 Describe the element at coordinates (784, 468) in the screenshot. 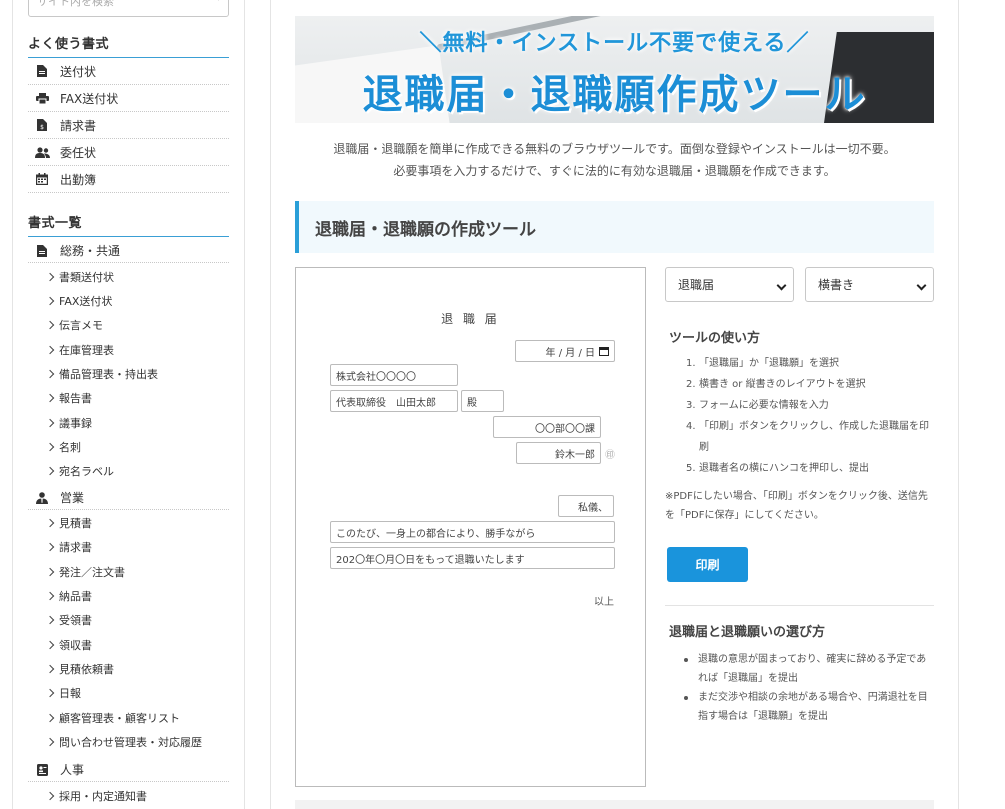

I see `howto-step-text: 退職者名の横にハンコを押印し、提出` at that location.